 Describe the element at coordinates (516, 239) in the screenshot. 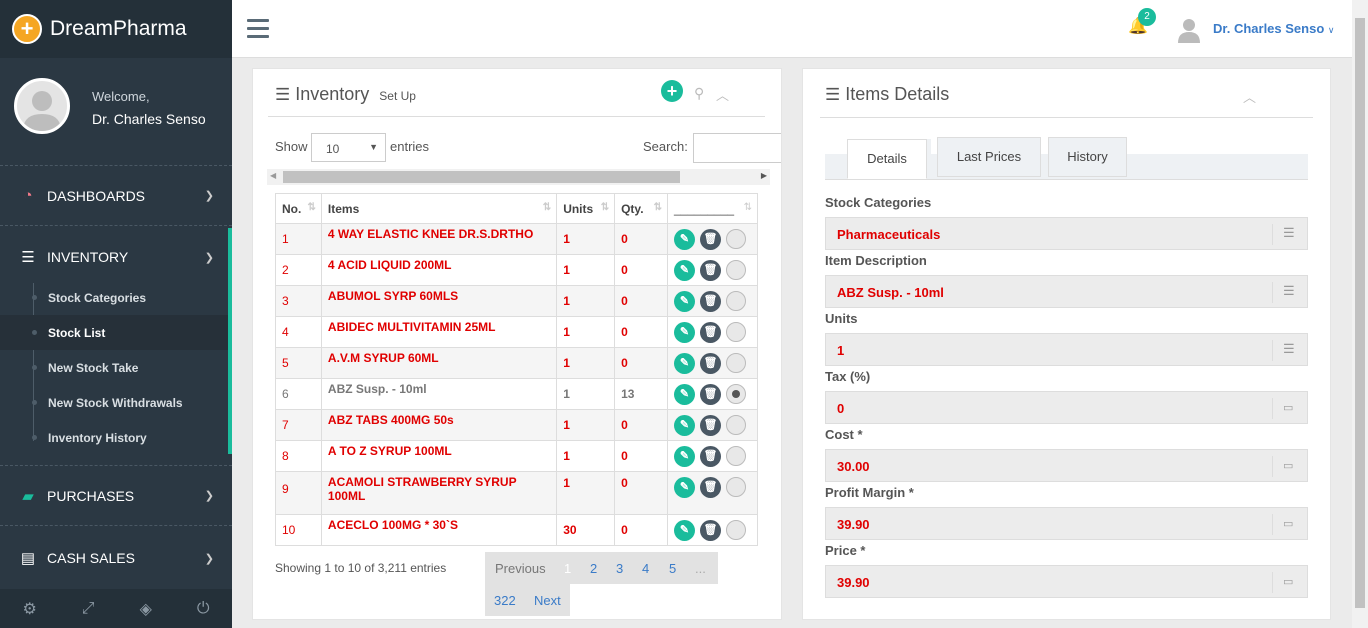

I see `table-row: 14 WAY ELASTIC KNEE DR.S.DRTHO 1 0 ✎ 🗑` at that location.